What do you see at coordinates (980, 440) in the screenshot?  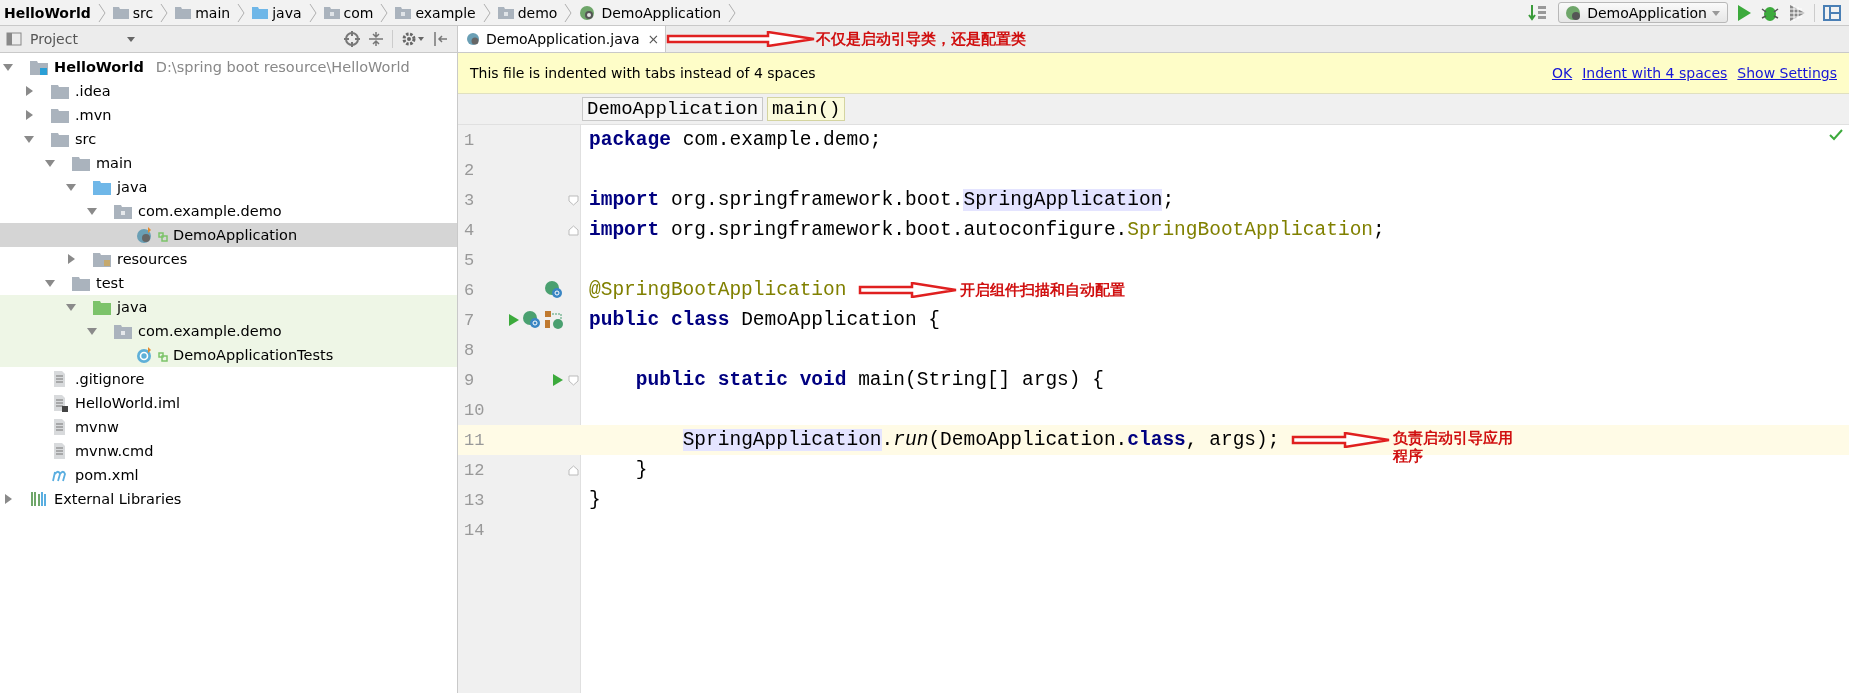 I see `code-line: SpringApplication.run(DemoApplication.class, args);` at bounding box center [980, 440].